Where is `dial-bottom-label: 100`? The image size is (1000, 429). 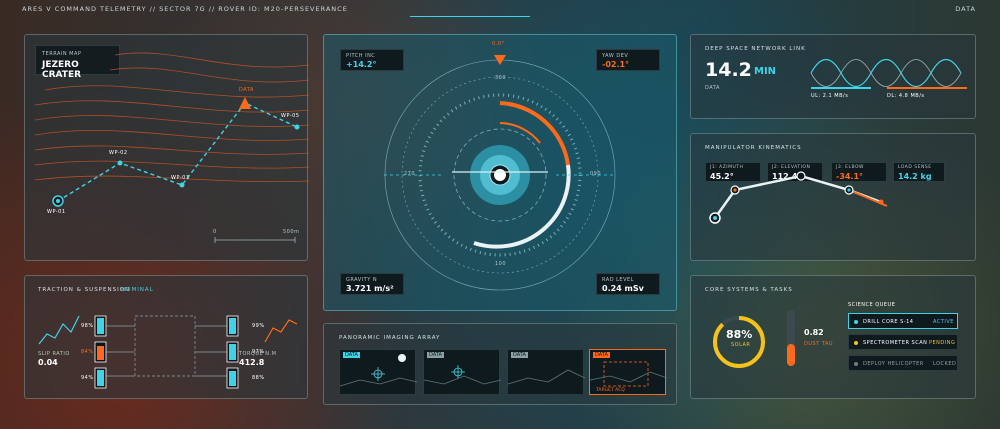 dial-bottom-label: 100 is located at coordinates (501, 264).